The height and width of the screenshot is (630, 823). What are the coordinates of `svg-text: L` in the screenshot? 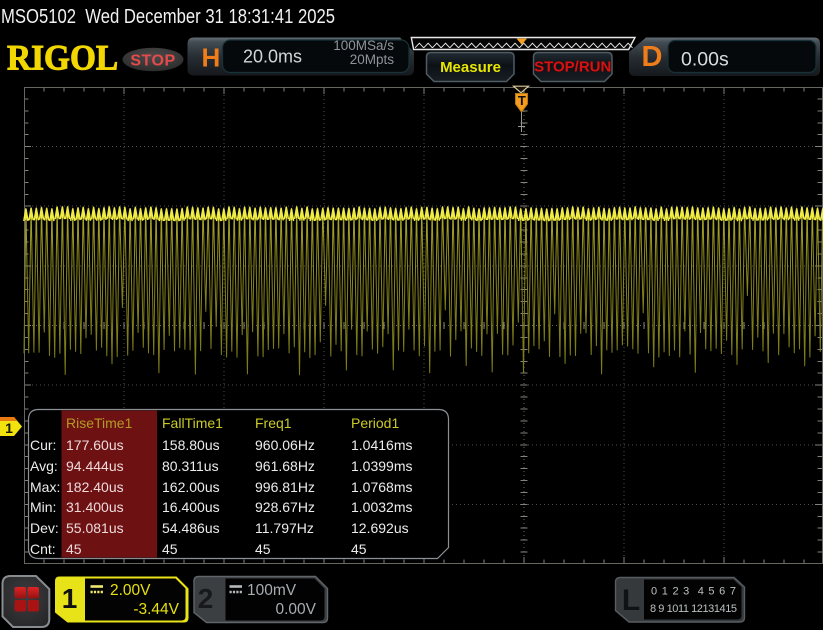 It's located at (631, 600).